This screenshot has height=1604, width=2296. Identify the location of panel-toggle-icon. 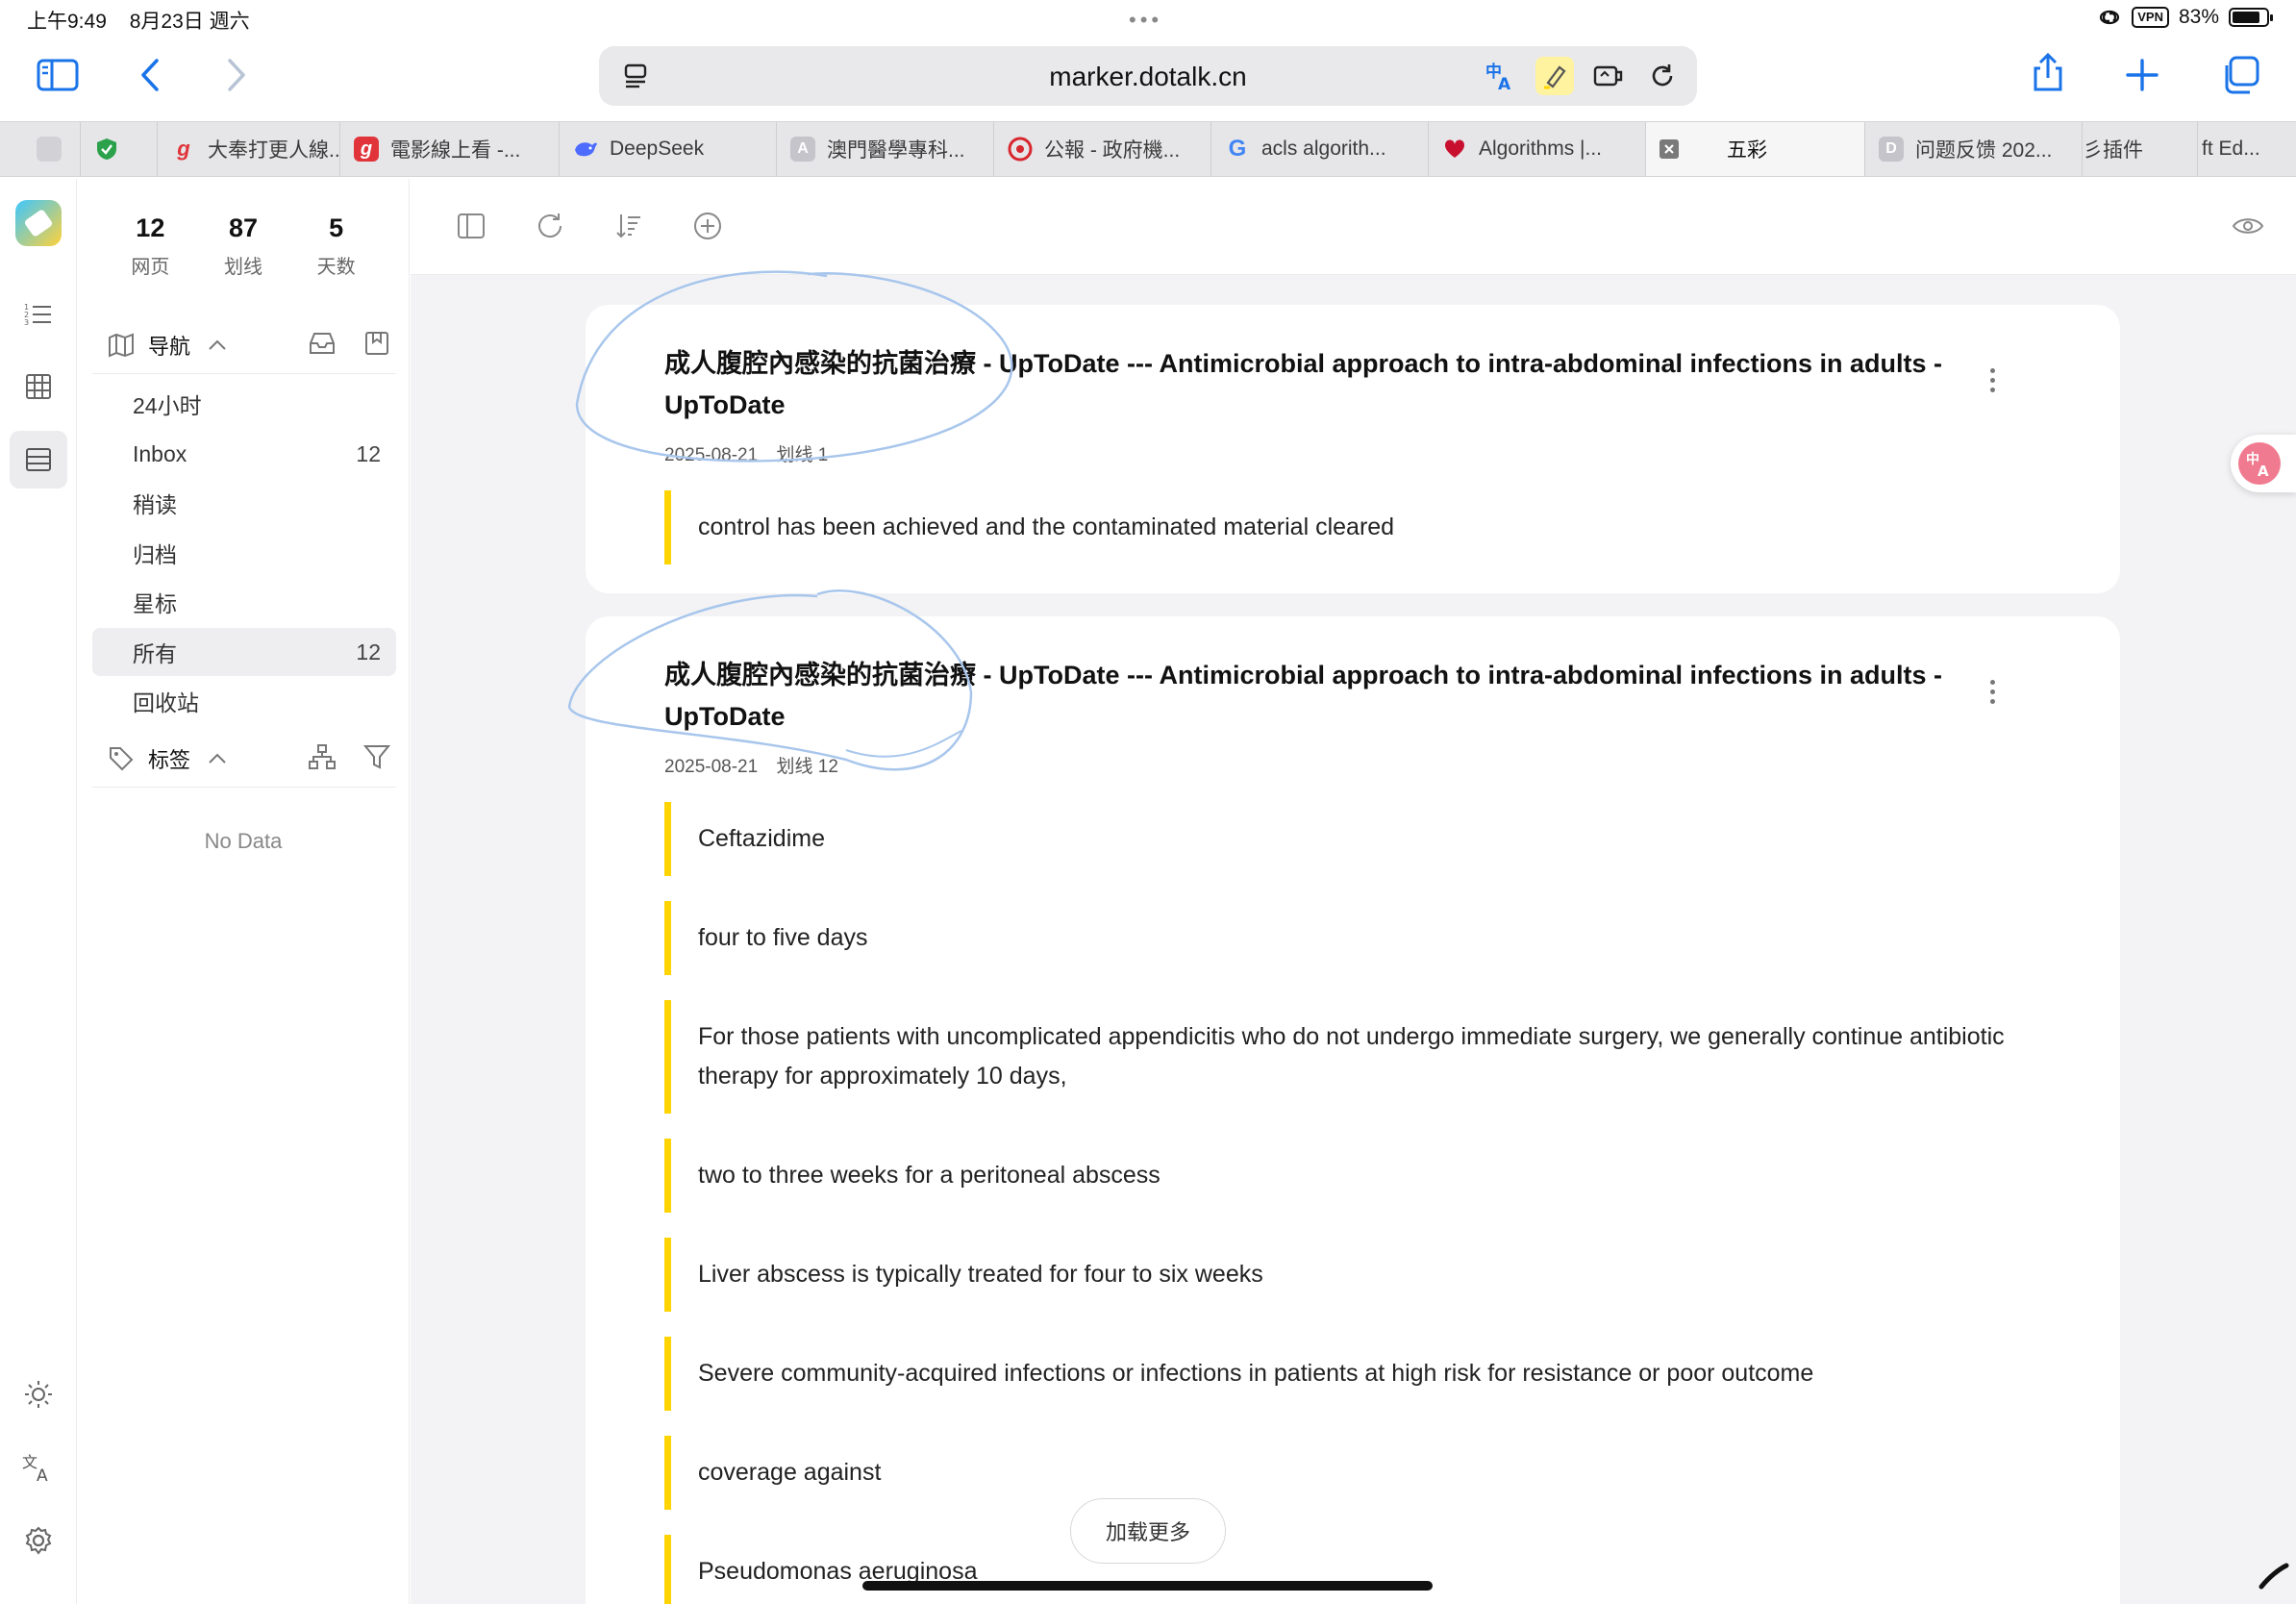
(471, 226).